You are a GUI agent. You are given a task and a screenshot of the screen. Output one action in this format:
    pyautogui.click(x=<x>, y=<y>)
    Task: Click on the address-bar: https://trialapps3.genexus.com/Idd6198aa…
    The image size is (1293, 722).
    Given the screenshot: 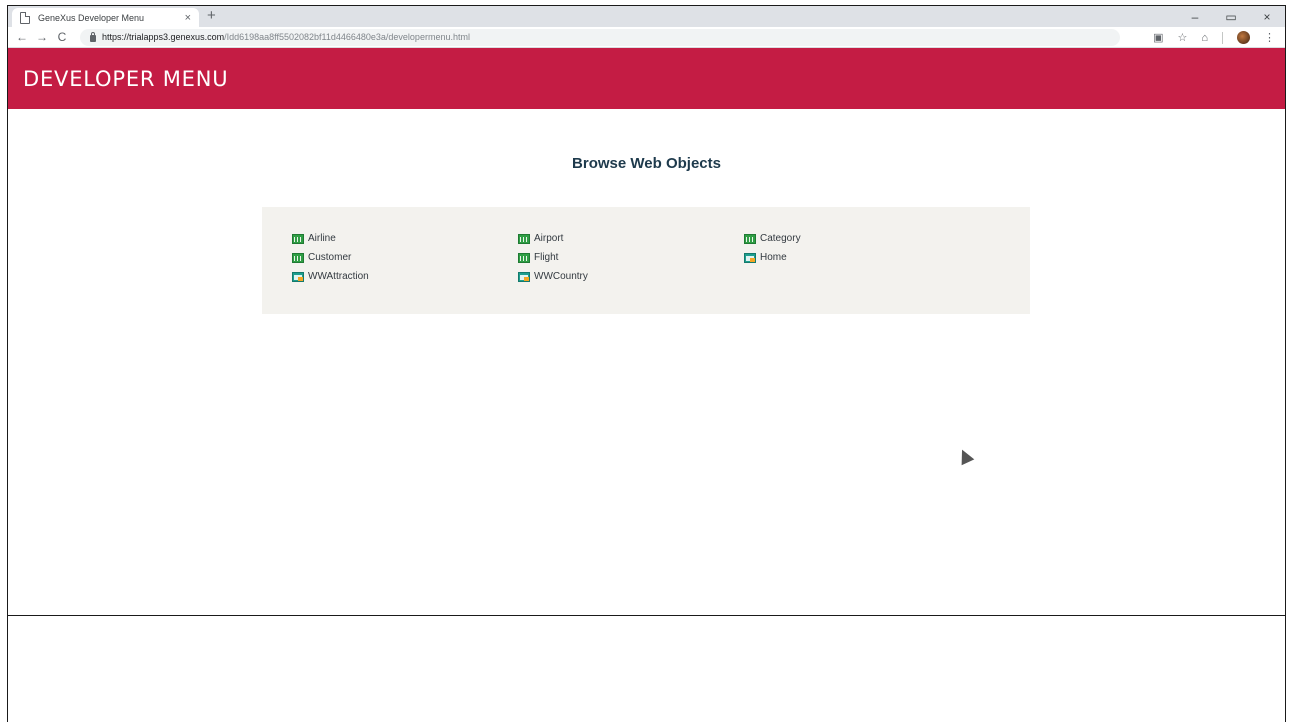 What is the action you would take?
    pyautogui.click(x=600, y=37)
    